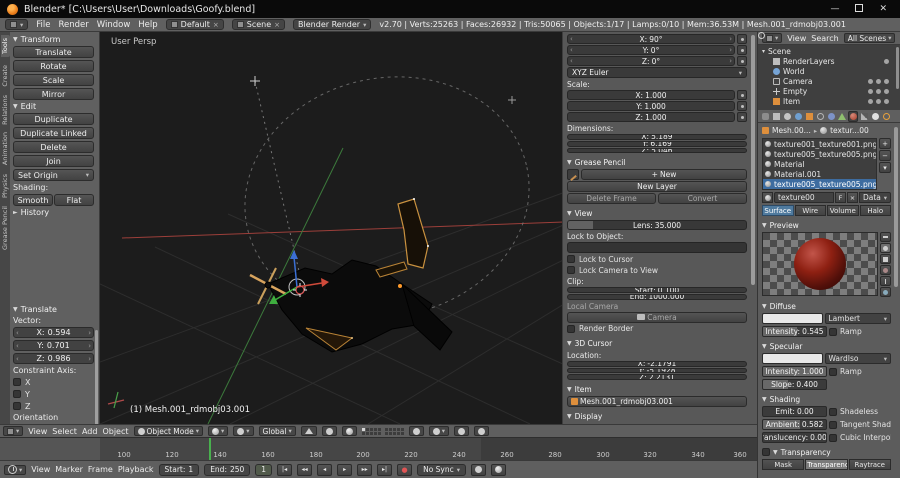  Describe the element at coordinates (829, 81) in the screenshot. I see `outliner-item-camera: Camera` at that location.